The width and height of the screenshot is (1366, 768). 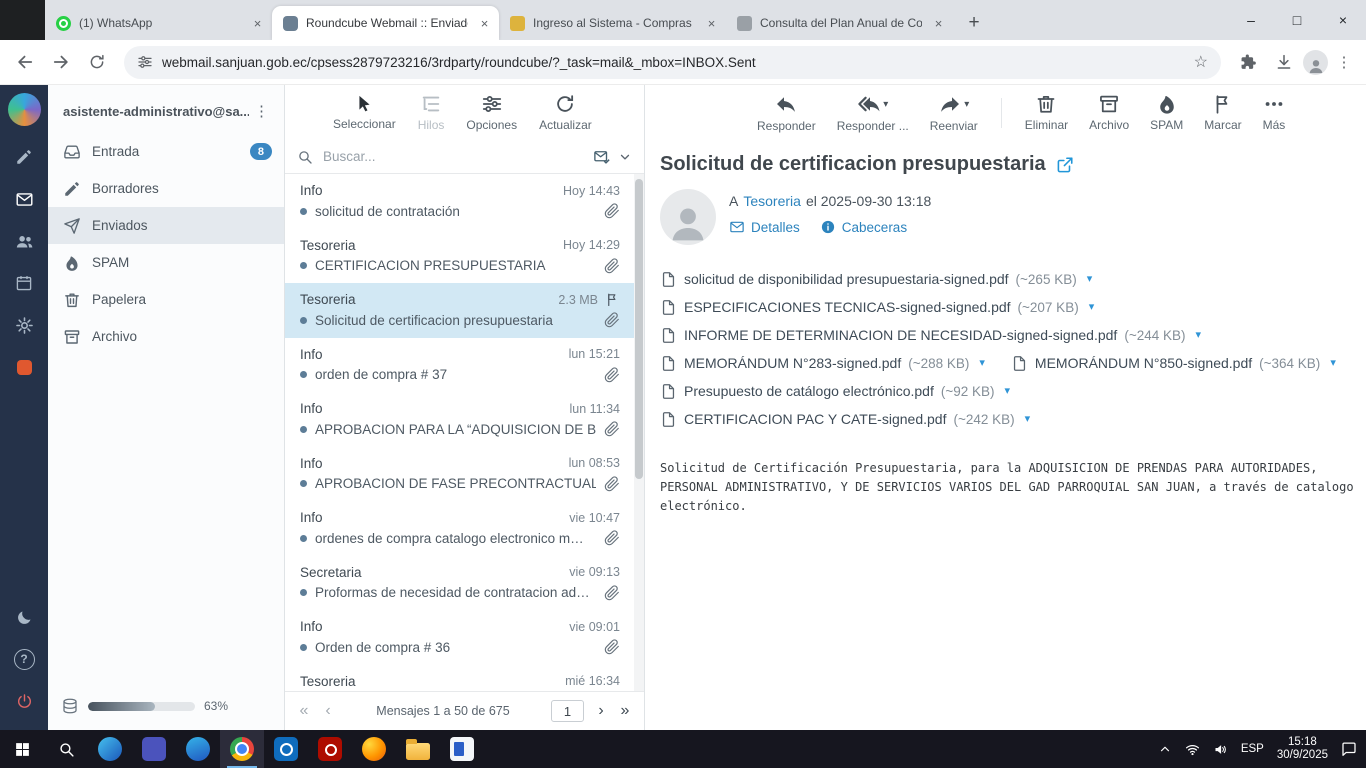 I want to click on reload-button, so click(x=97, y=62).